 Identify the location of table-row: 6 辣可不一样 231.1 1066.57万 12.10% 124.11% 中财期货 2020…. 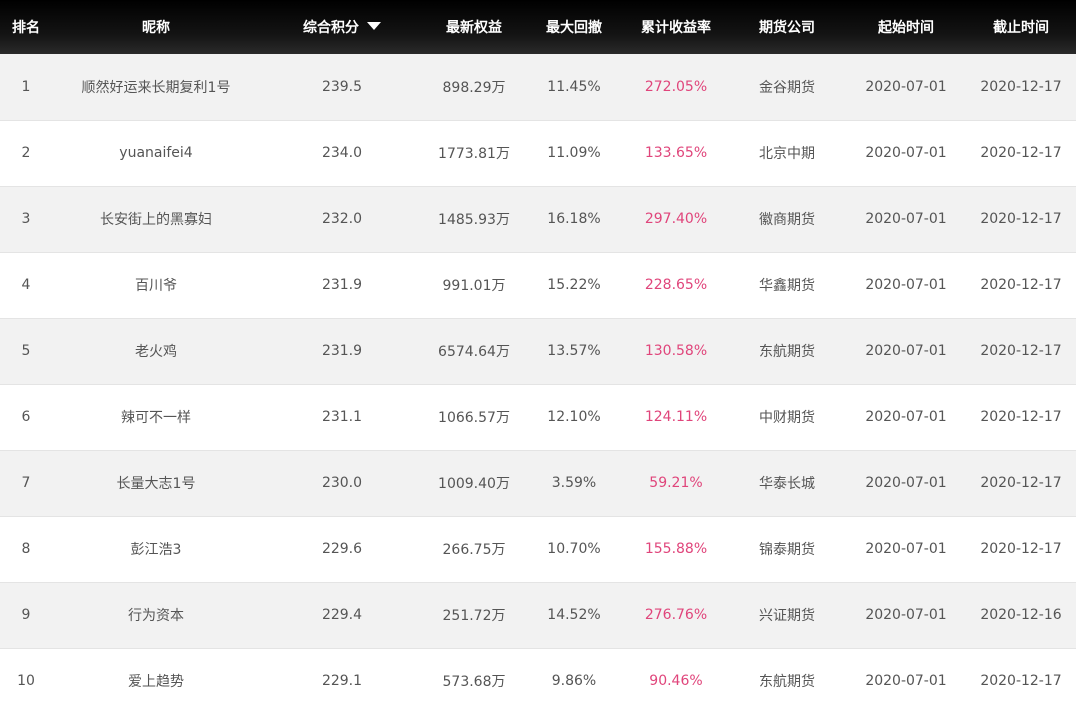
(538, 417).